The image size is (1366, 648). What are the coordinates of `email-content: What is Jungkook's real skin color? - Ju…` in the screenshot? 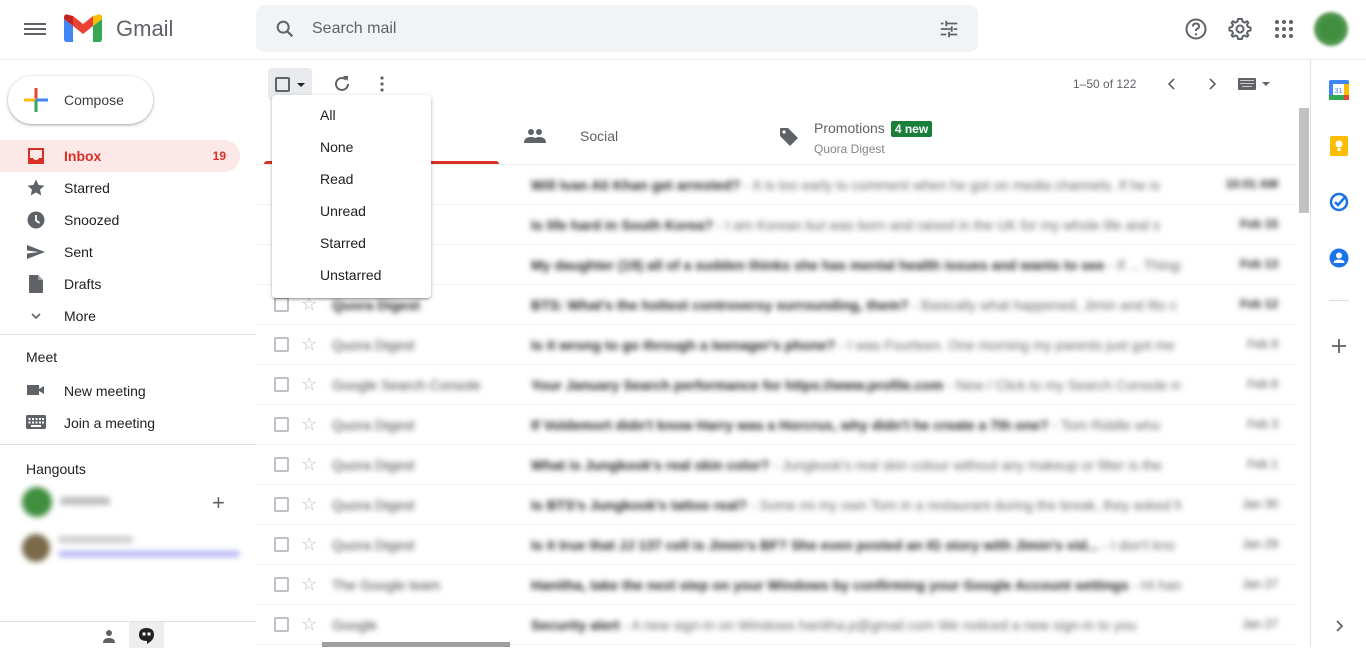 It's located at (856, 465).